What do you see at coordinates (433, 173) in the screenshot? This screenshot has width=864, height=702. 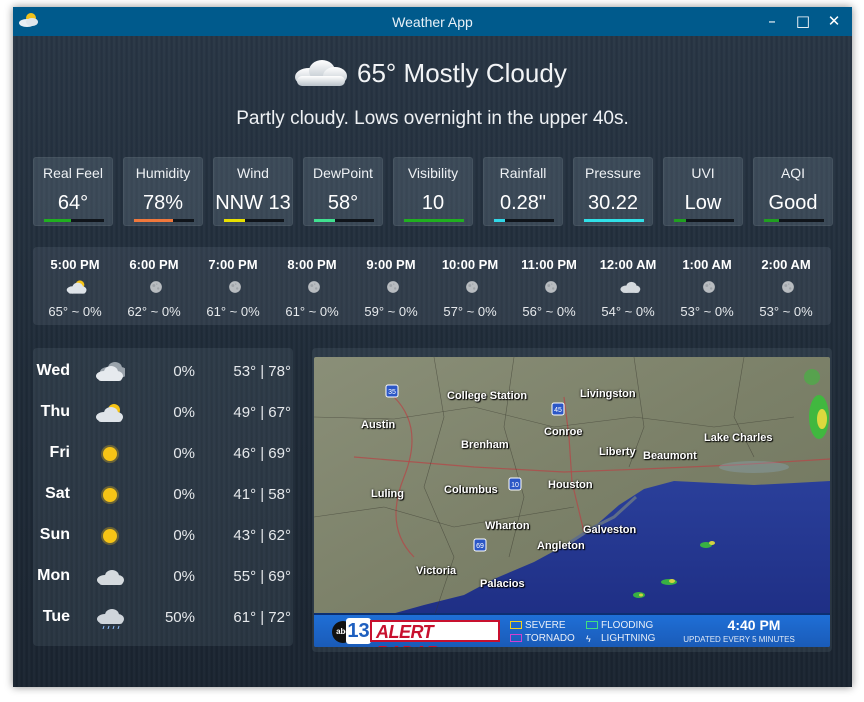 I see `stat-label: Visibility` at bounding box center [433, 173].